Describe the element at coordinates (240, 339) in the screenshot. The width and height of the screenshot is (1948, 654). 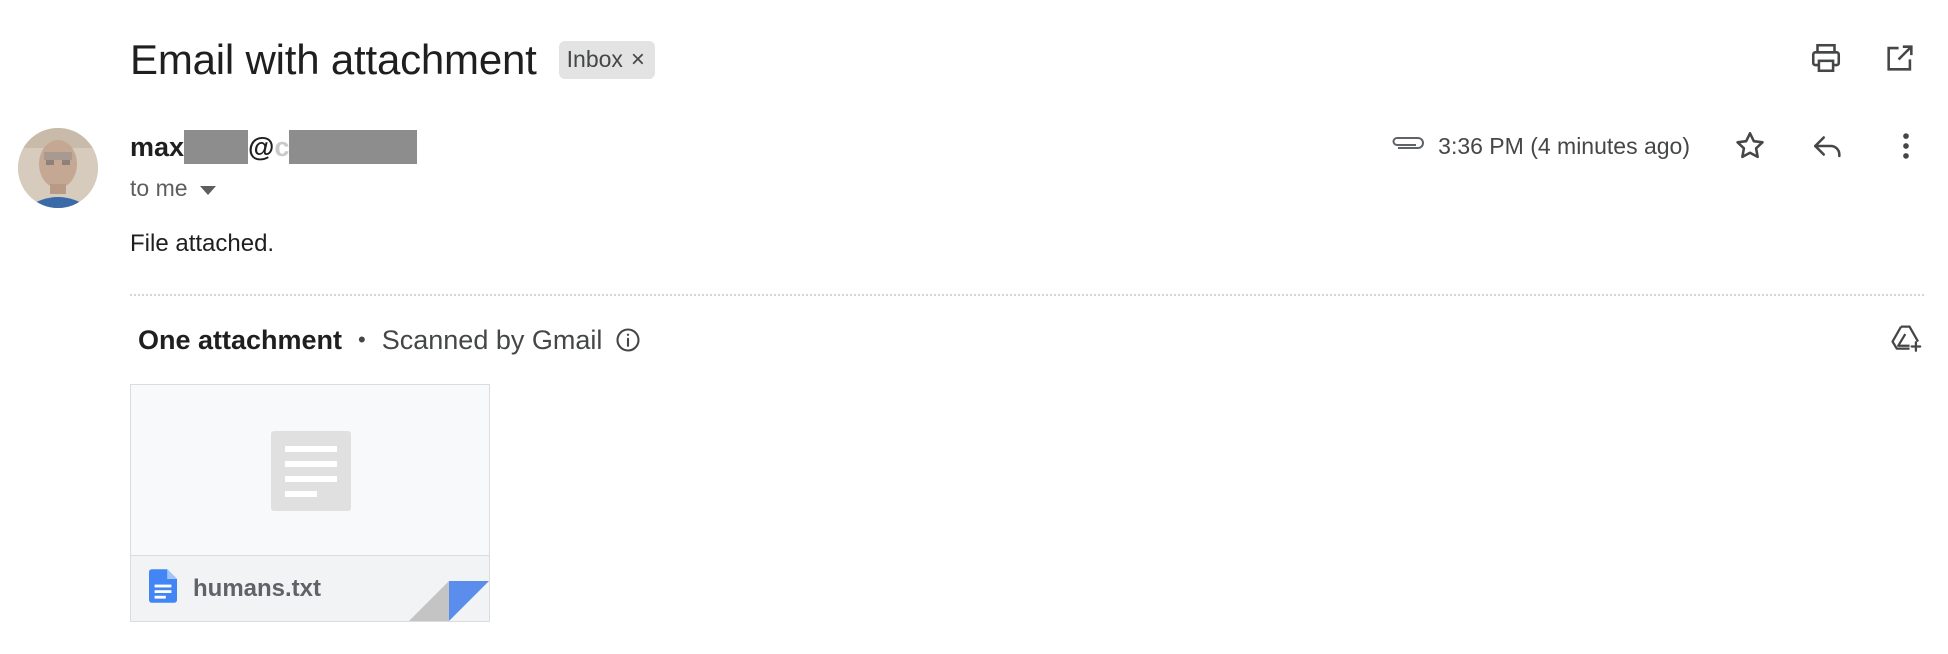
I see `attachment-count: One attachment` at that location.